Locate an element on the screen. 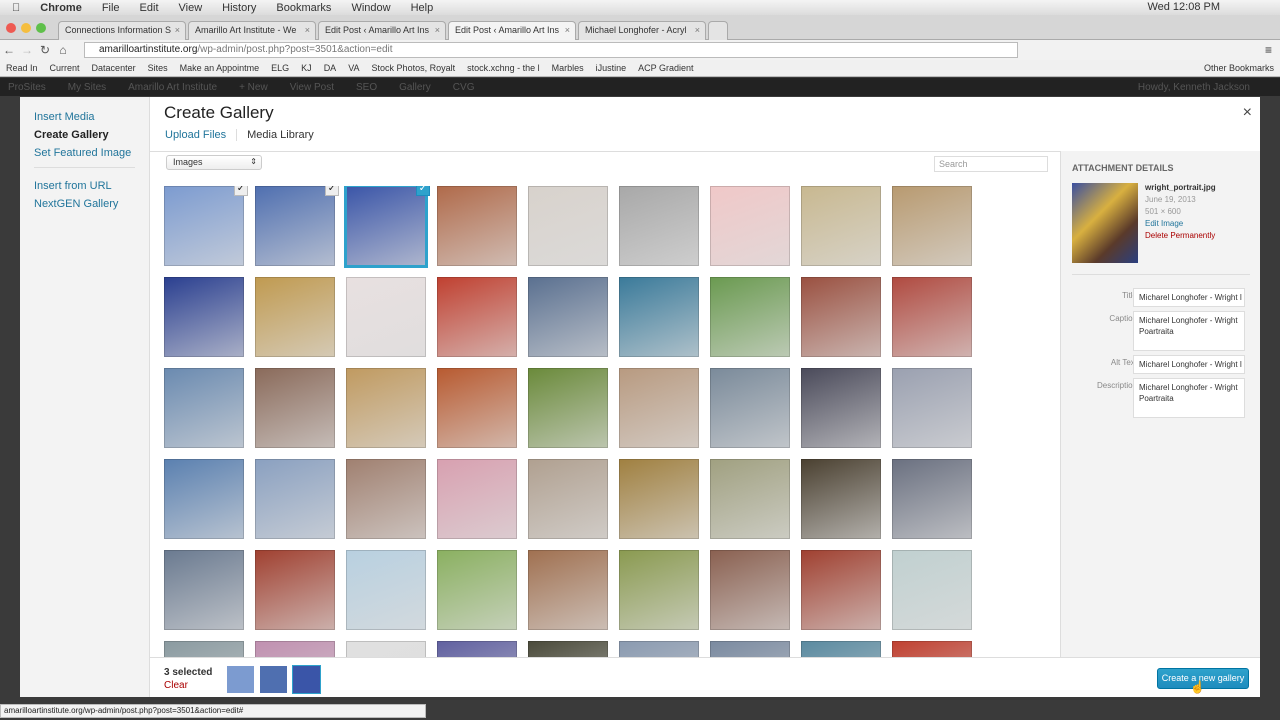 The width and height of the screenshot is (1280, 720). back-icon: ← is located at coordinates (9, 50).